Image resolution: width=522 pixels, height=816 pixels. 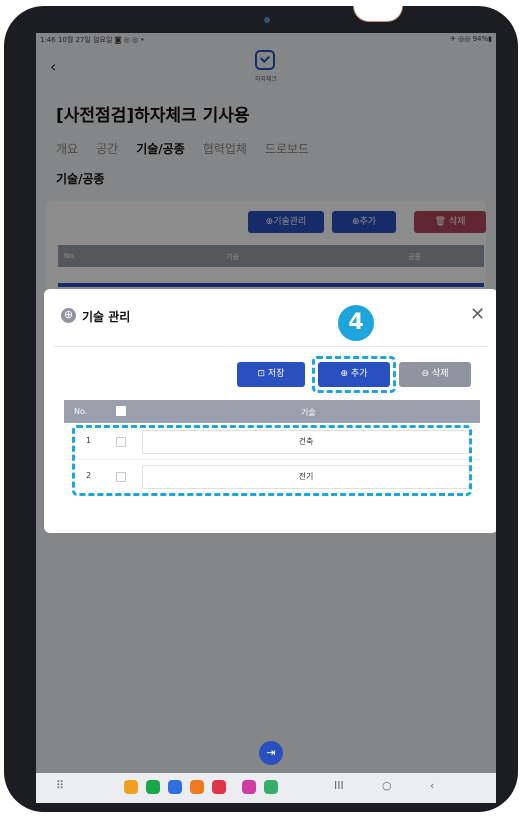 I want to click on camera-icon, so click(x=267, y=20).